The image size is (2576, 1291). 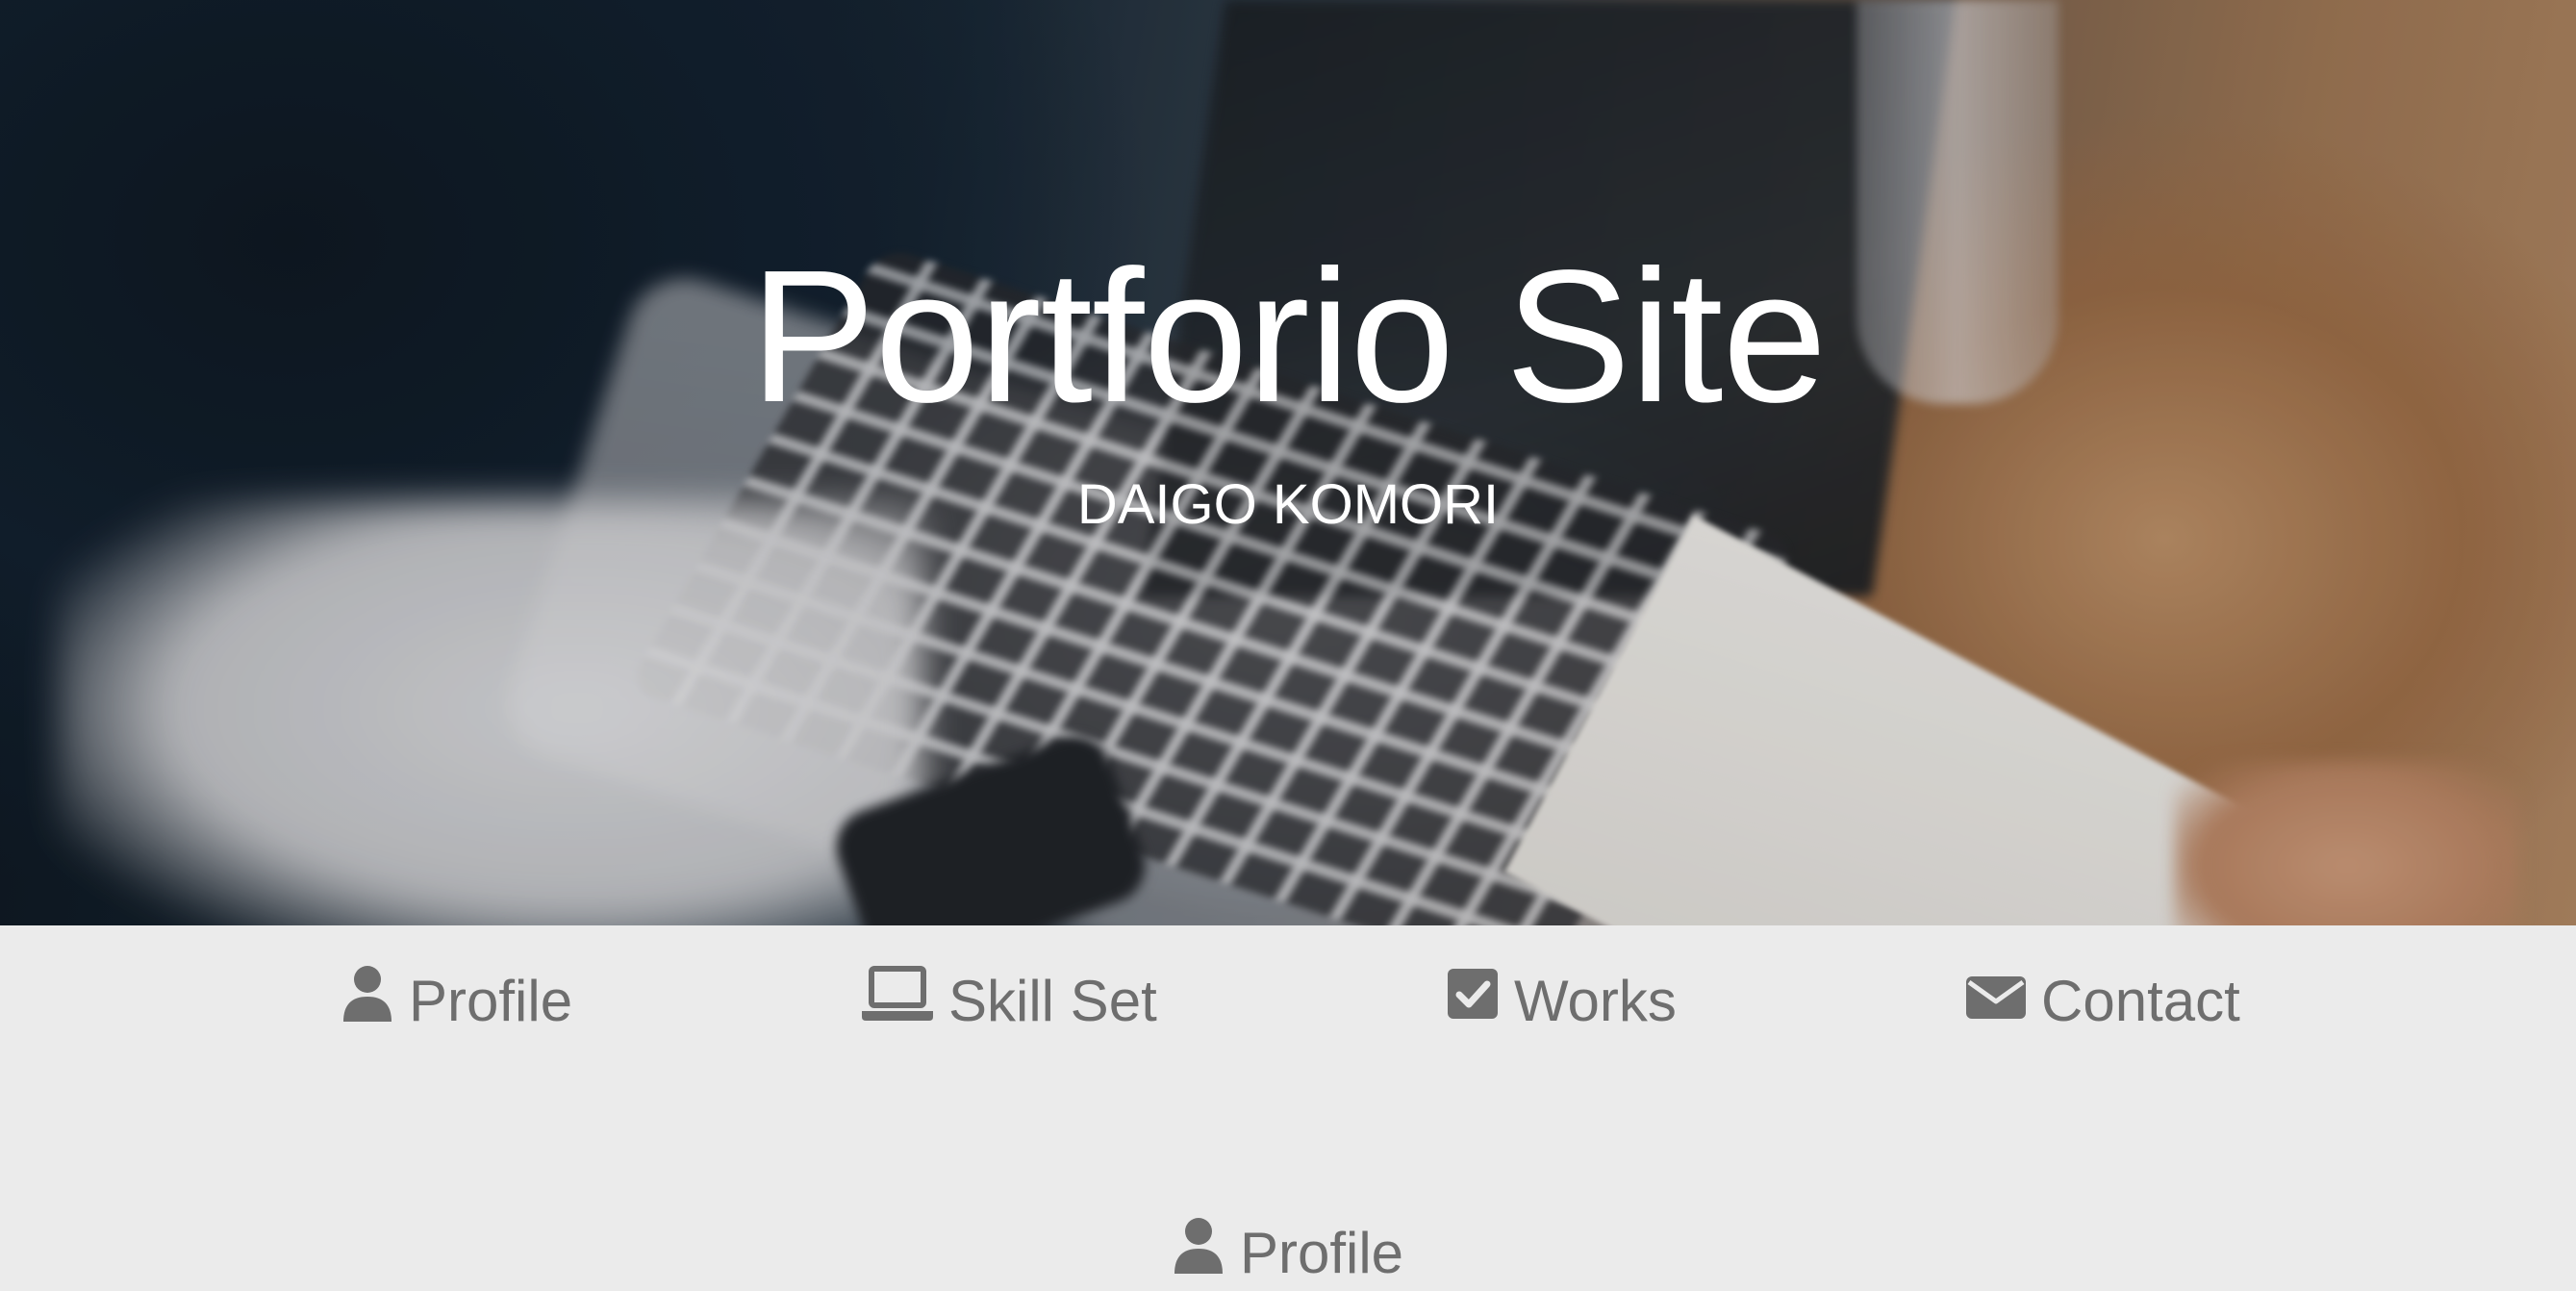 I want to click on envelope-icon, so click(x=1996, y=1001).